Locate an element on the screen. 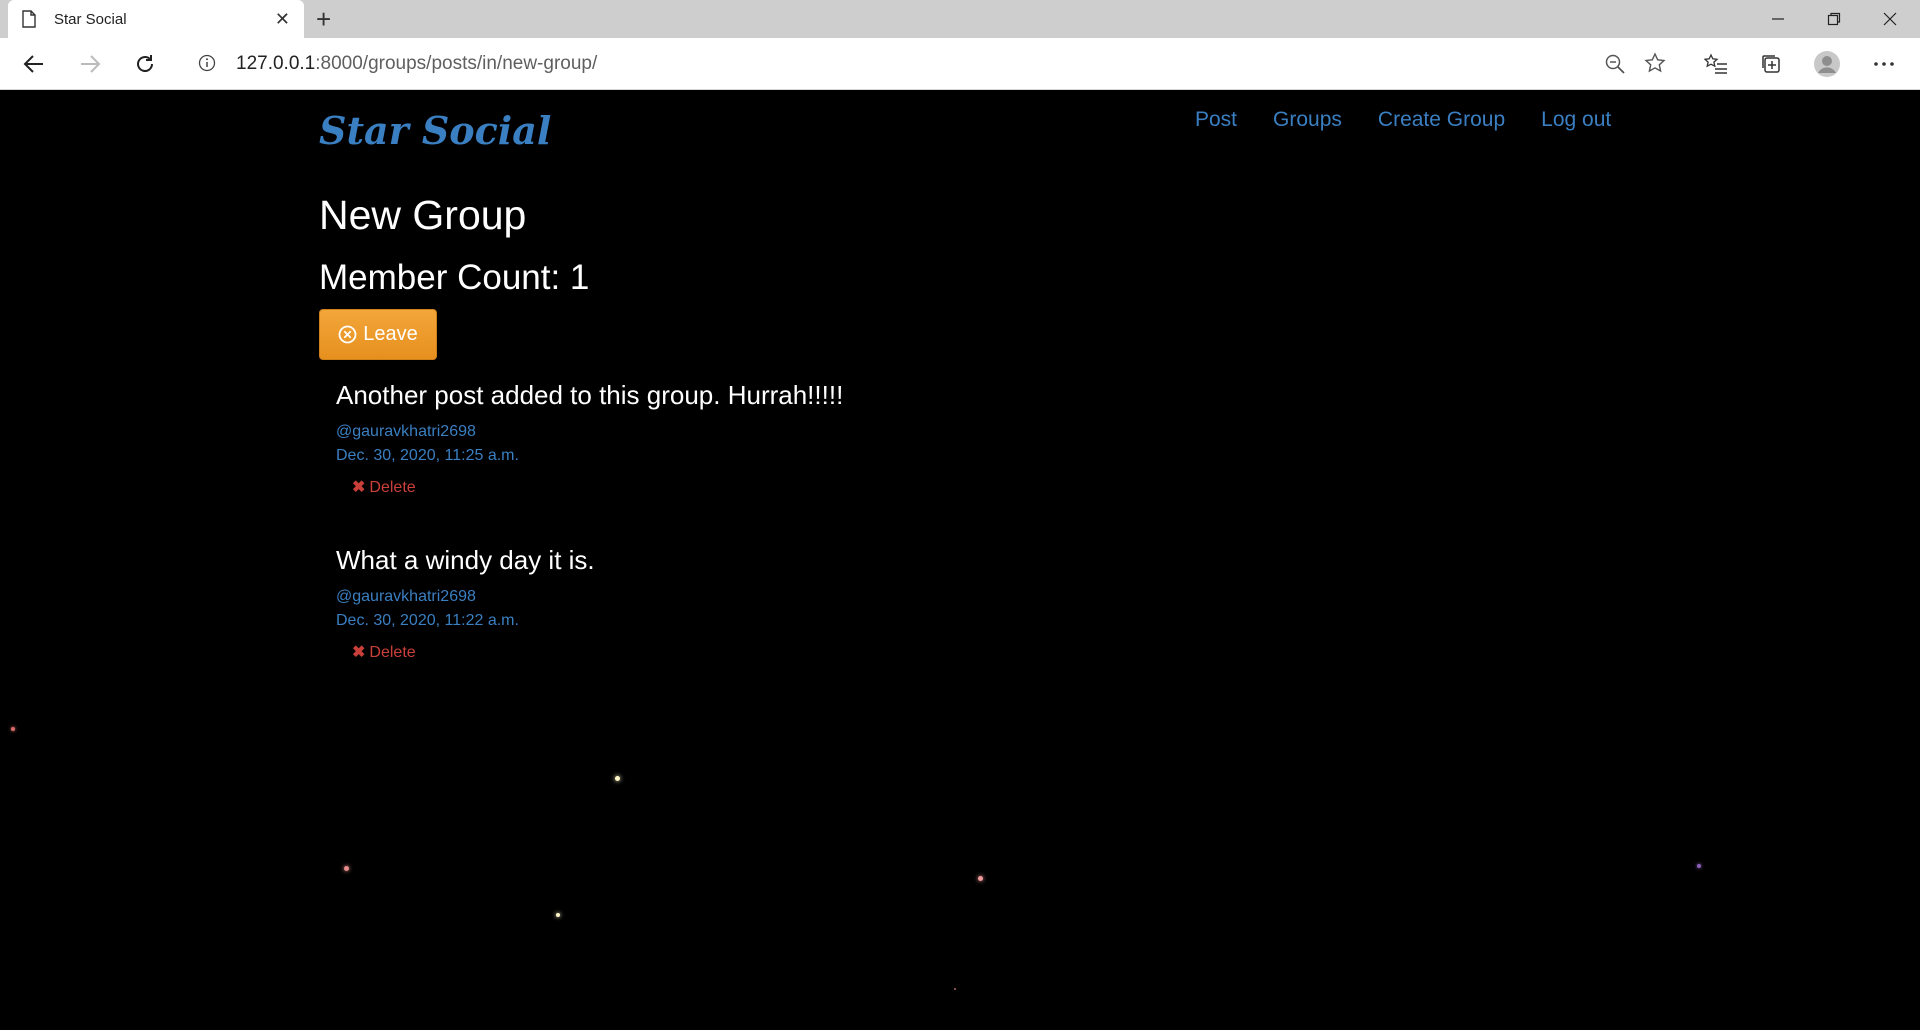 The width and height of the screenshot is (1920, 1030). close-window-icon is located at coordinates (1890, 19).